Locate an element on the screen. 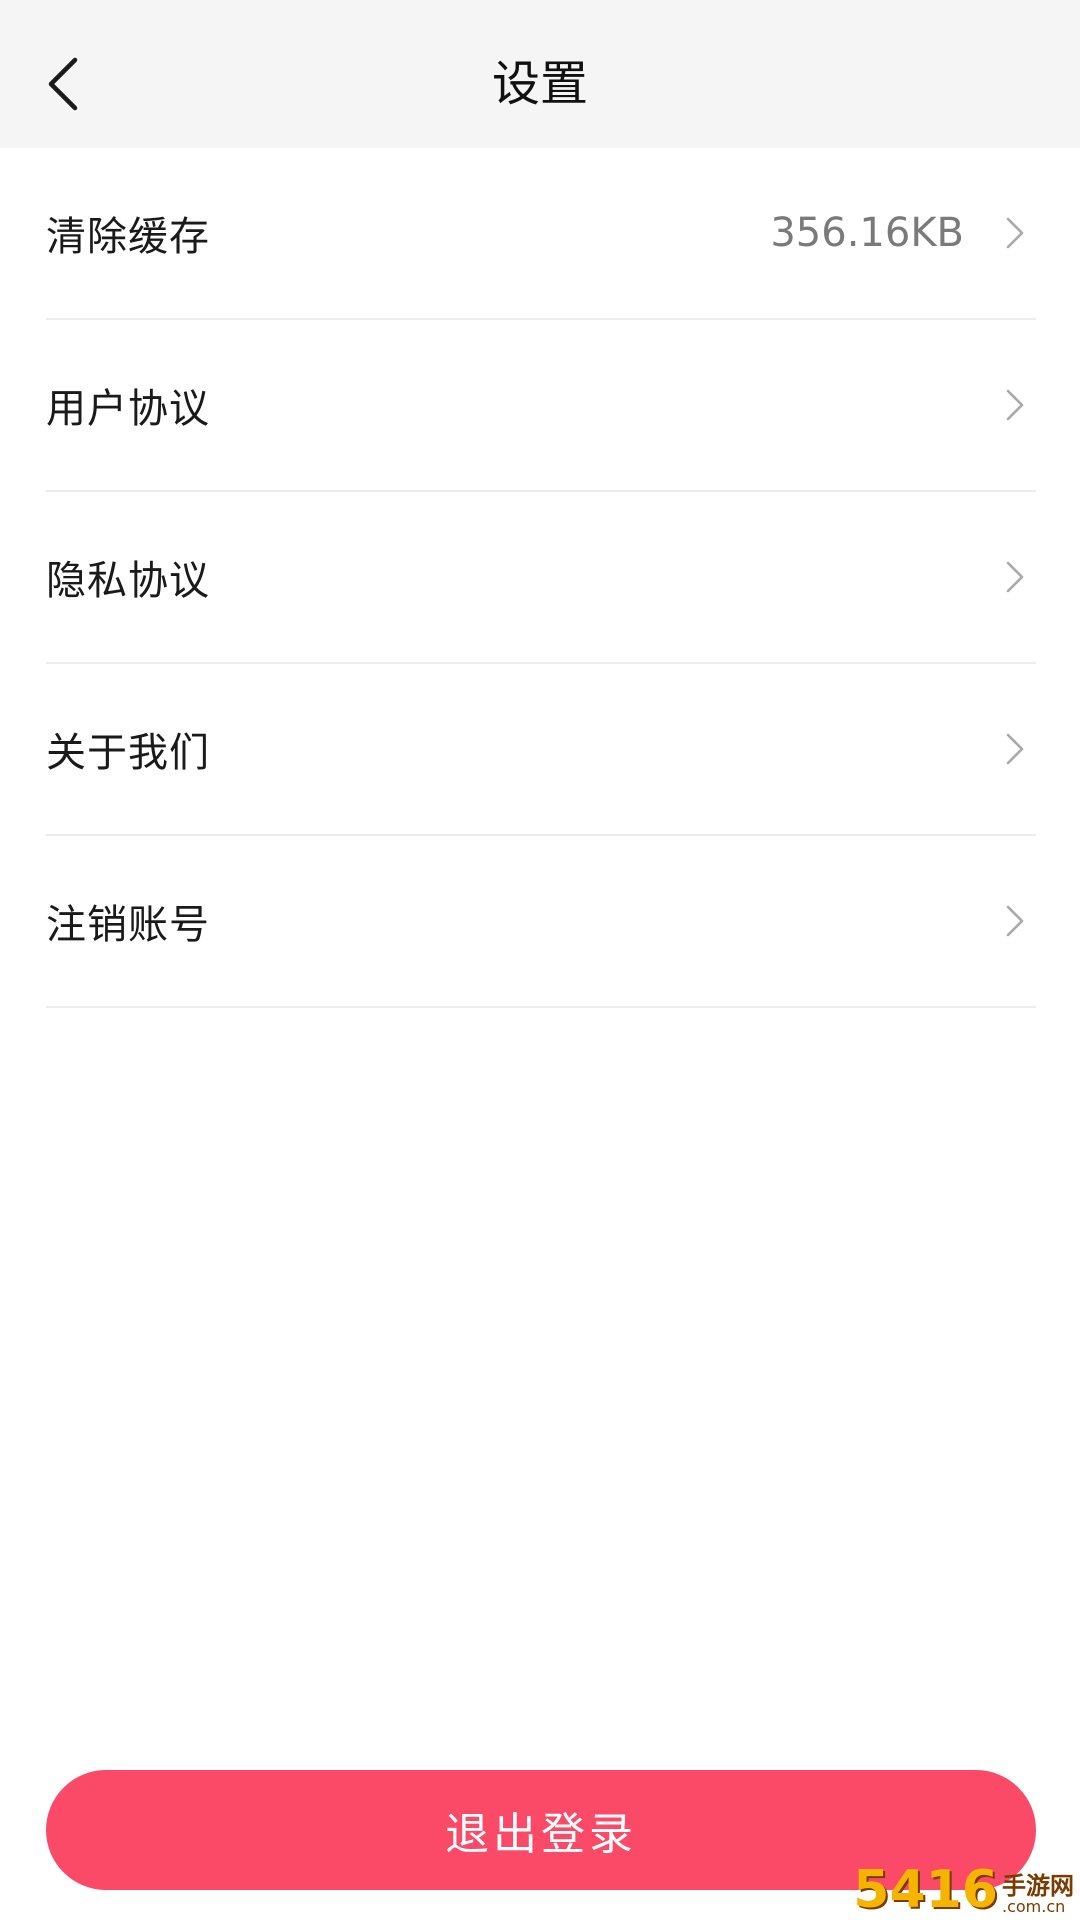 The height and width of the screenshot is (1920, 1080). header-bar: 设置 is located at coordinates (540, 74).